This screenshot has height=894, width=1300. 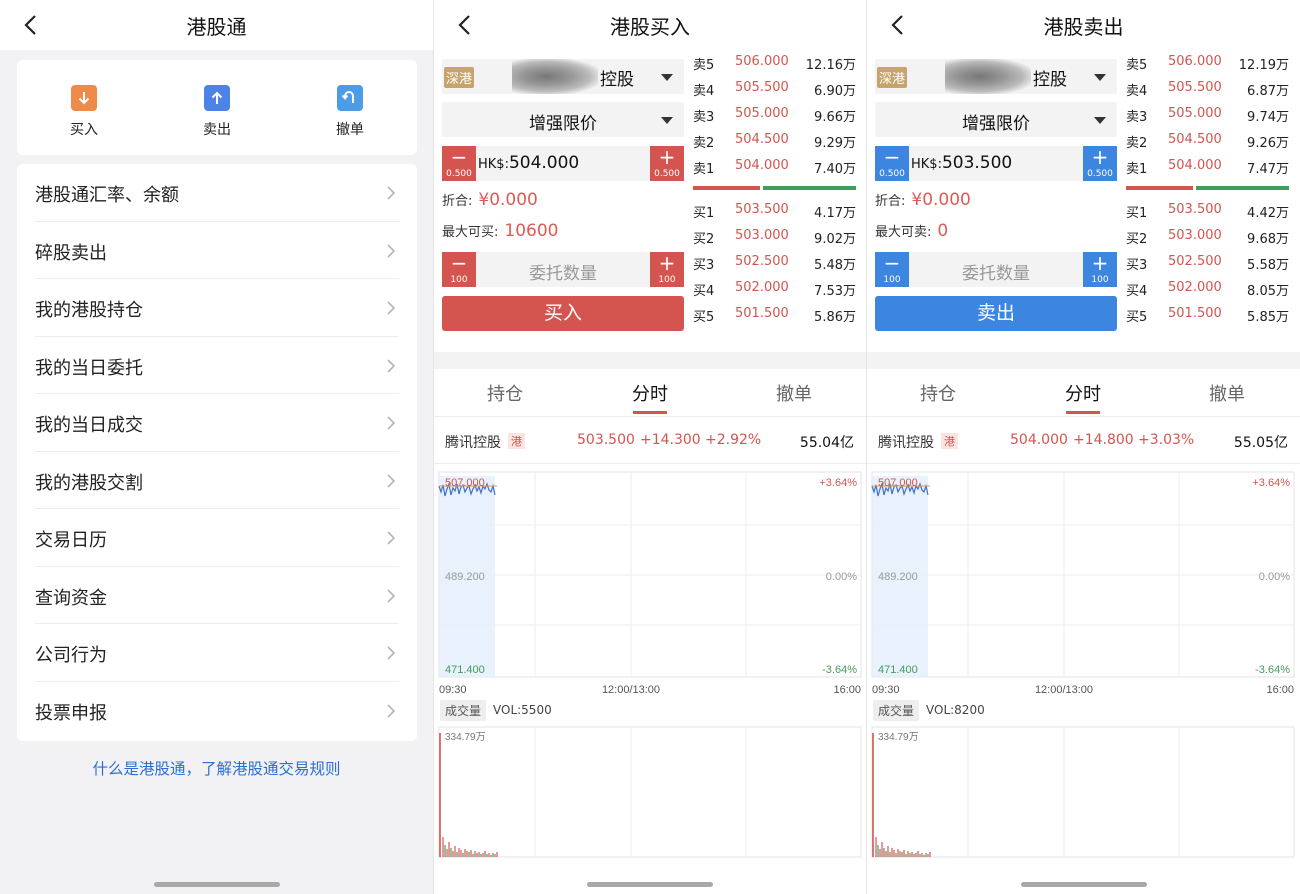 I want to click on menu-item-holdings: 我的港股持仓, so click(x=217, y=308).